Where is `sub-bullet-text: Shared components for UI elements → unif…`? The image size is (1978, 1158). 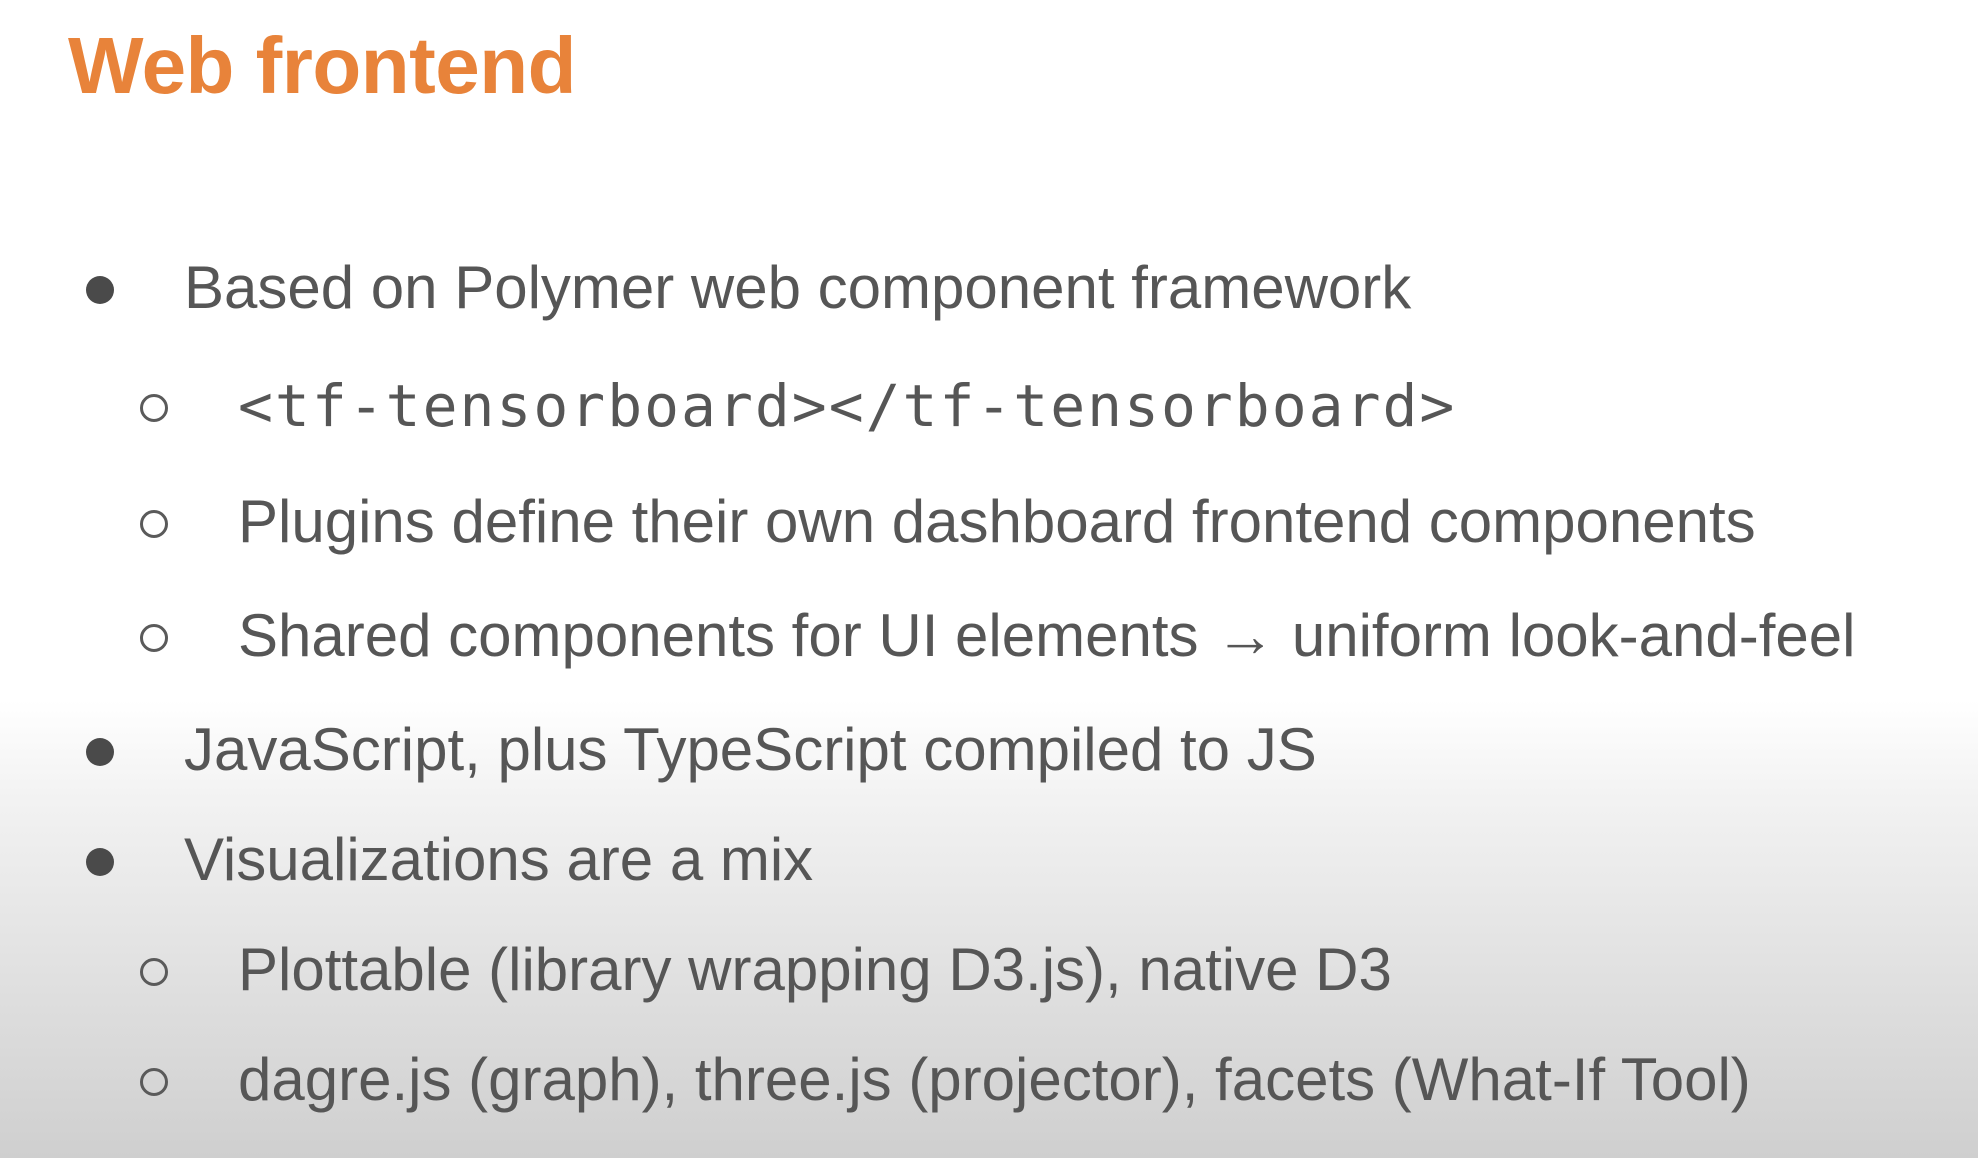
sub-bullet-text: Shared components for UI elements → unif… is located at coordinates (1047, 635).